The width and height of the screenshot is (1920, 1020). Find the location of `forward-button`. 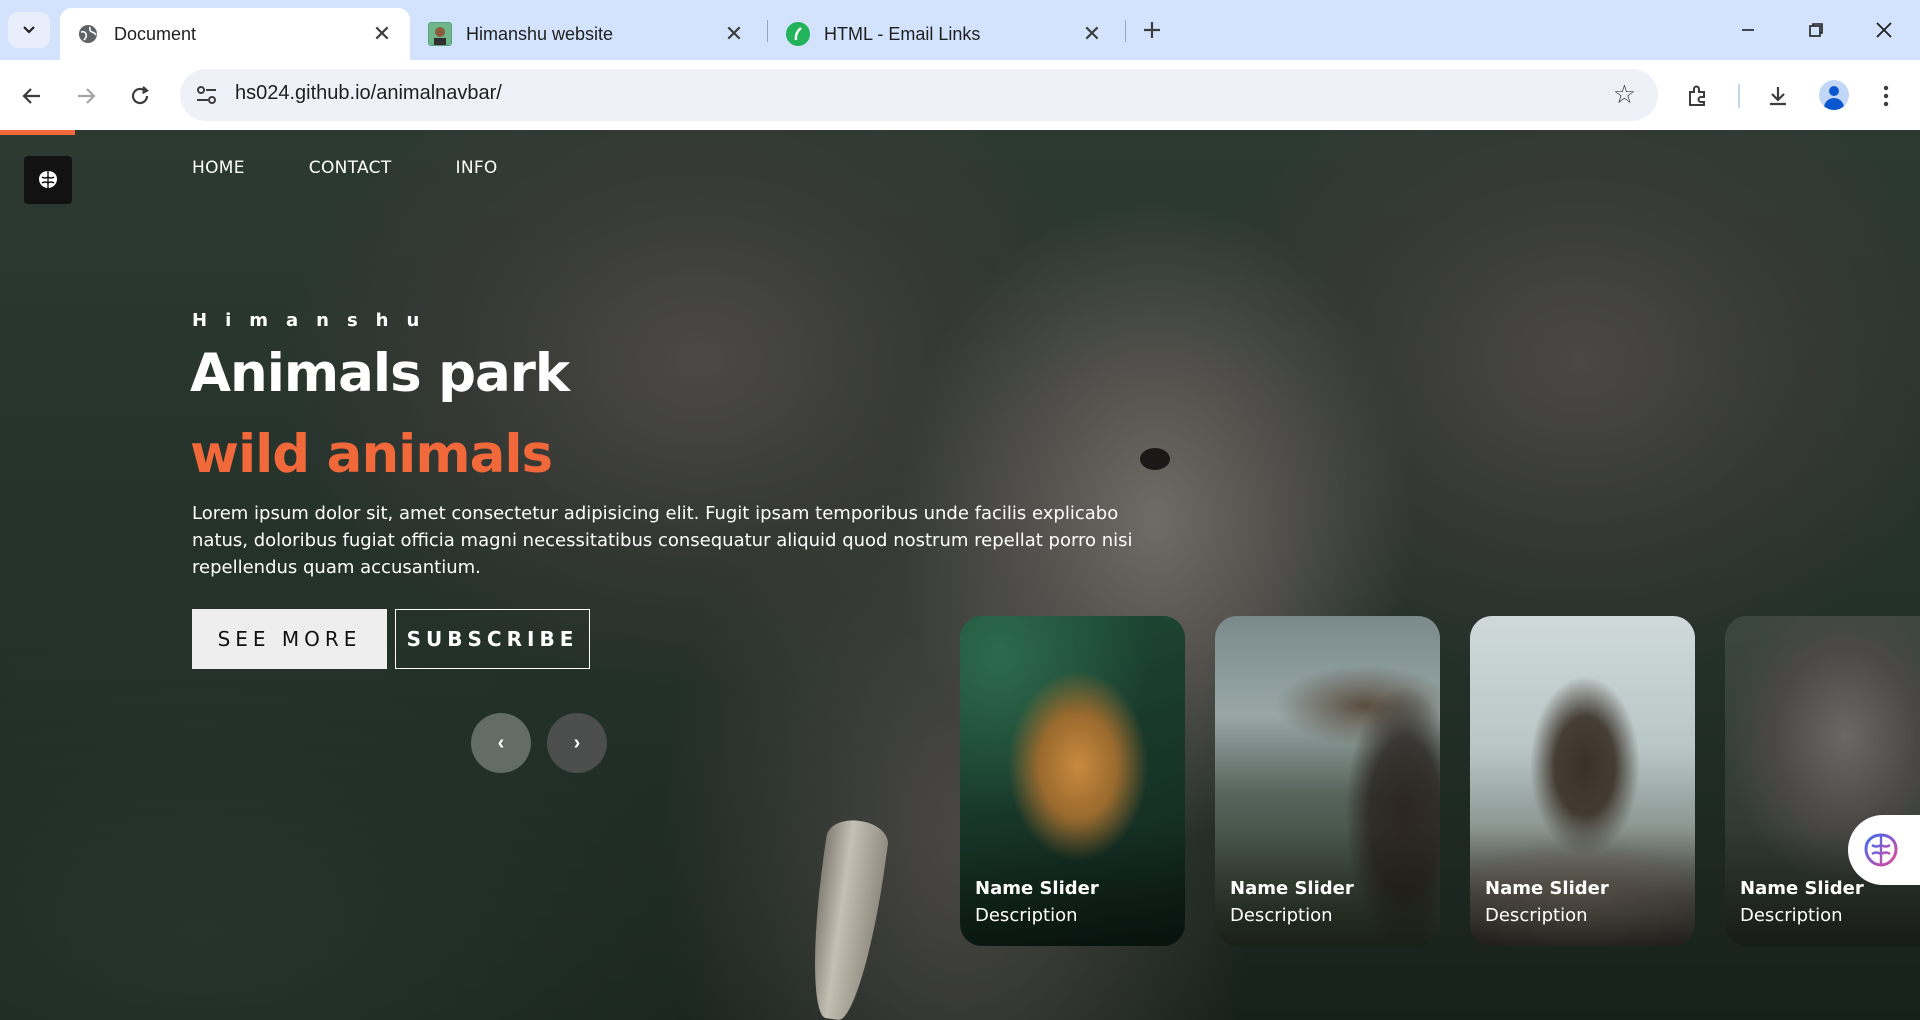

forward-button is located at coordinates (86, 96).